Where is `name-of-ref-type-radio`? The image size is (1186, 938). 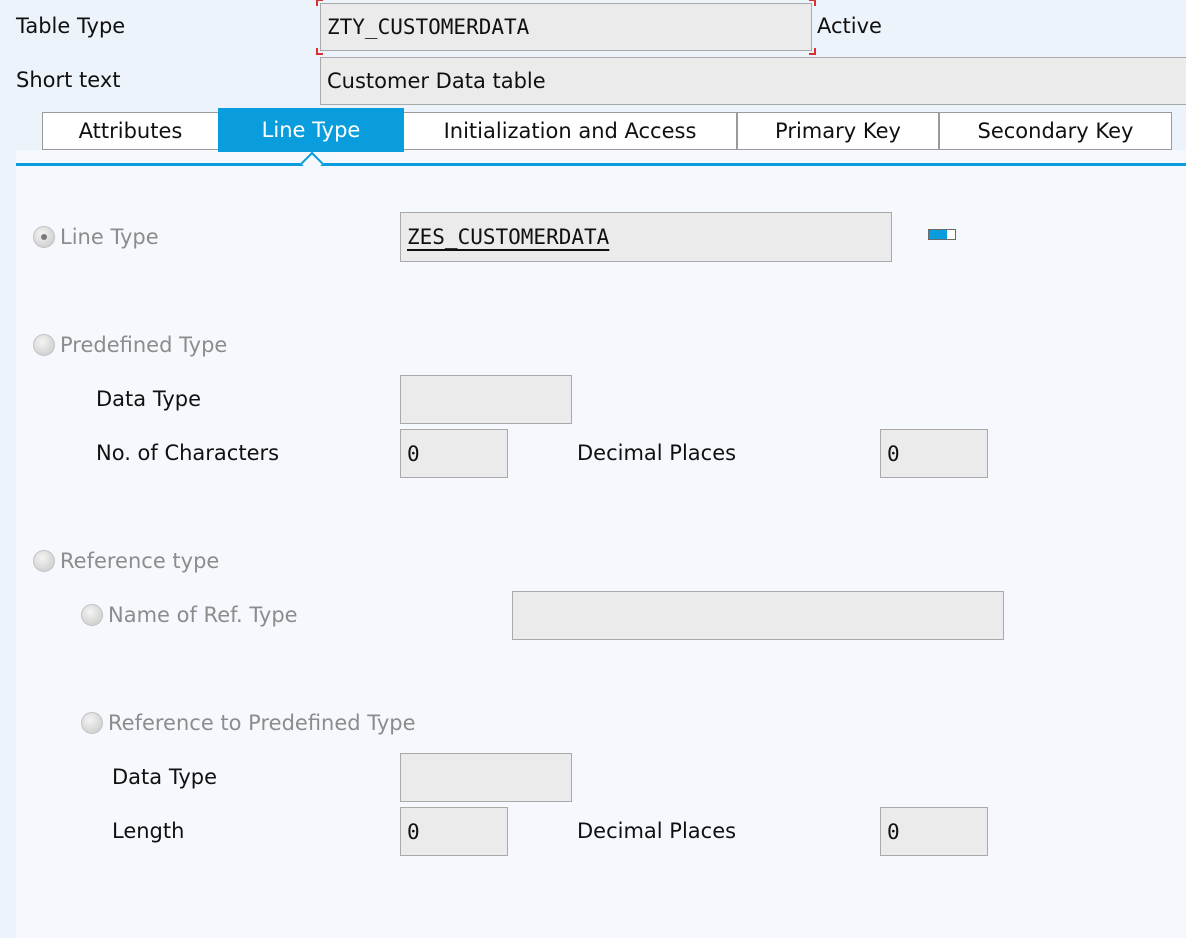
name-of-ref-type-radio is located at coordinates (92, 615).